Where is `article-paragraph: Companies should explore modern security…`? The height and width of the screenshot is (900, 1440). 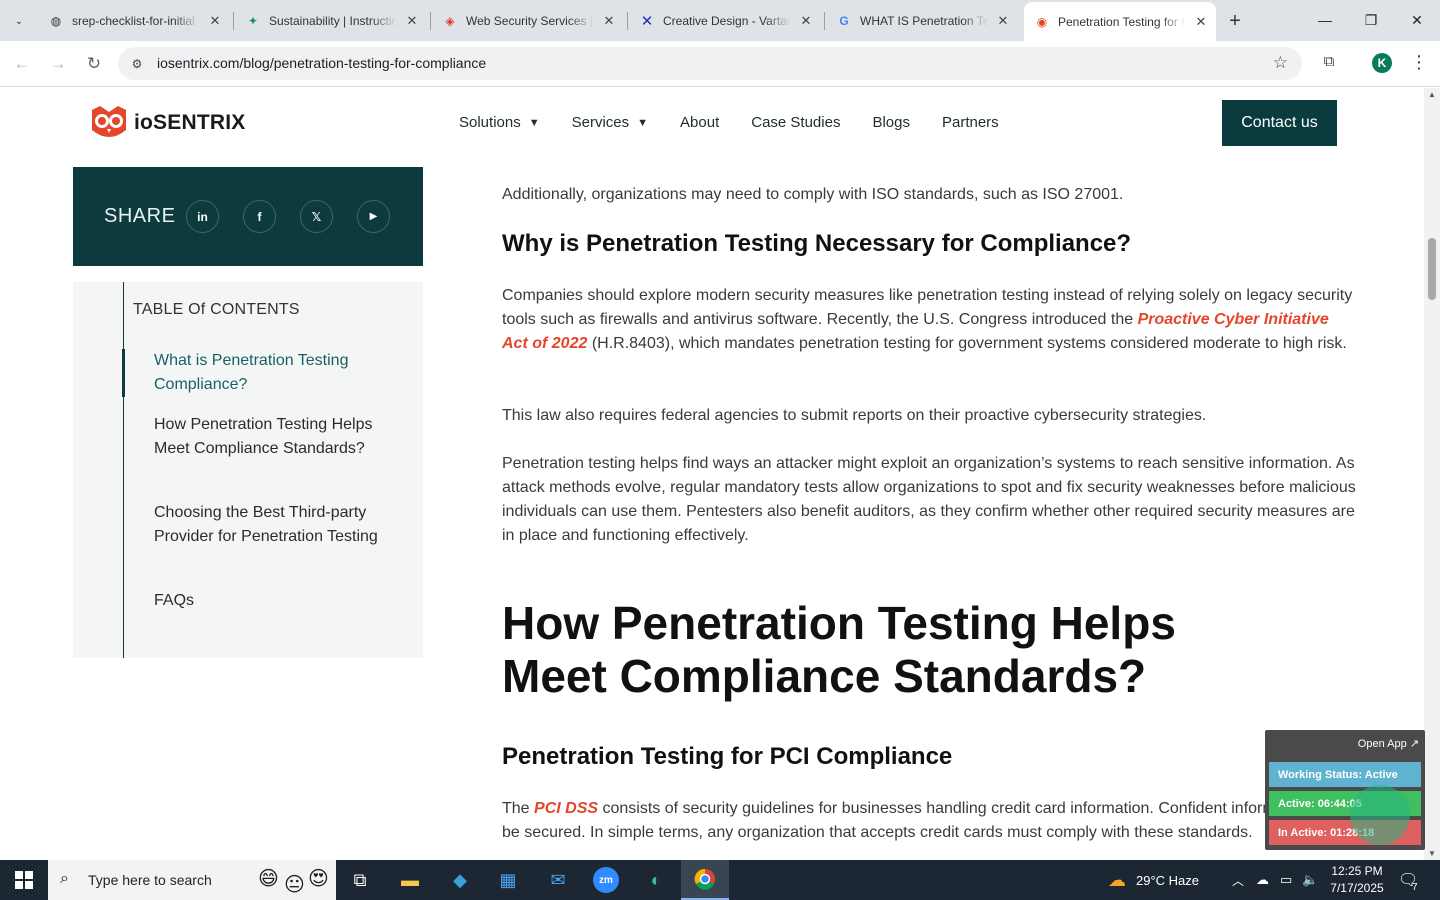
article-paragraph: Companies should explore modern security… is located at coordinates (929, 320).